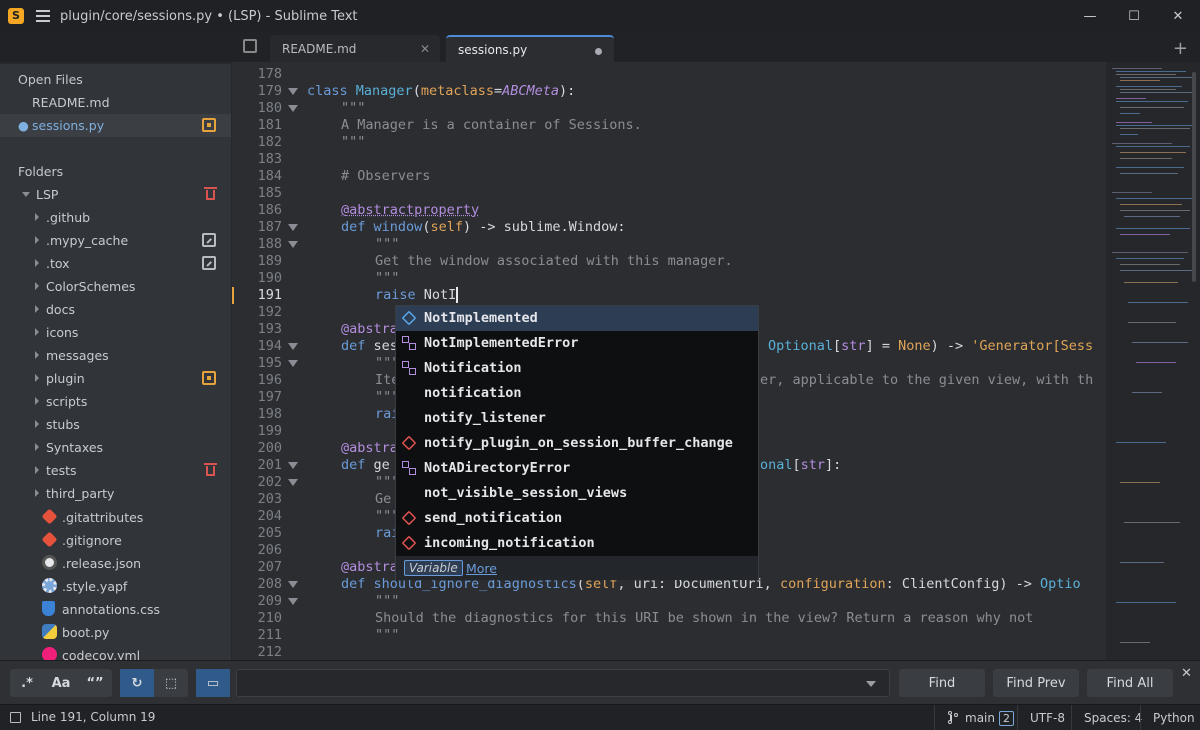  What do you see at coordinates (530, 49) in the screenshot?
I see `tab-sessions: sessions.py` at bounding box center [530, 49].